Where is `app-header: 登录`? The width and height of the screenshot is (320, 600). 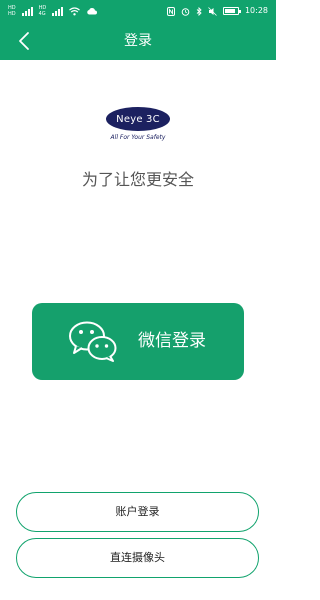
app-header: 登录 is located at coordinates (138, 41).